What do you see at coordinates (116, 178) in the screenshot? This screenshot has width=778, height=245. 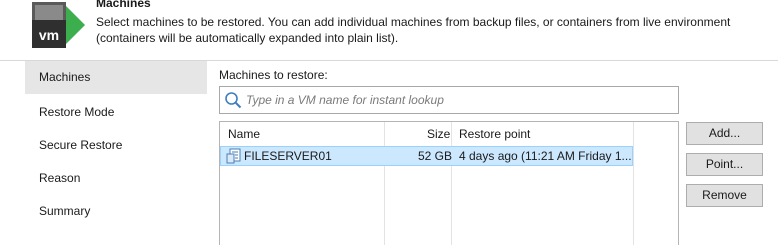 I see `sidebar-item-reason: Reason` at bounding box center [116, 178].